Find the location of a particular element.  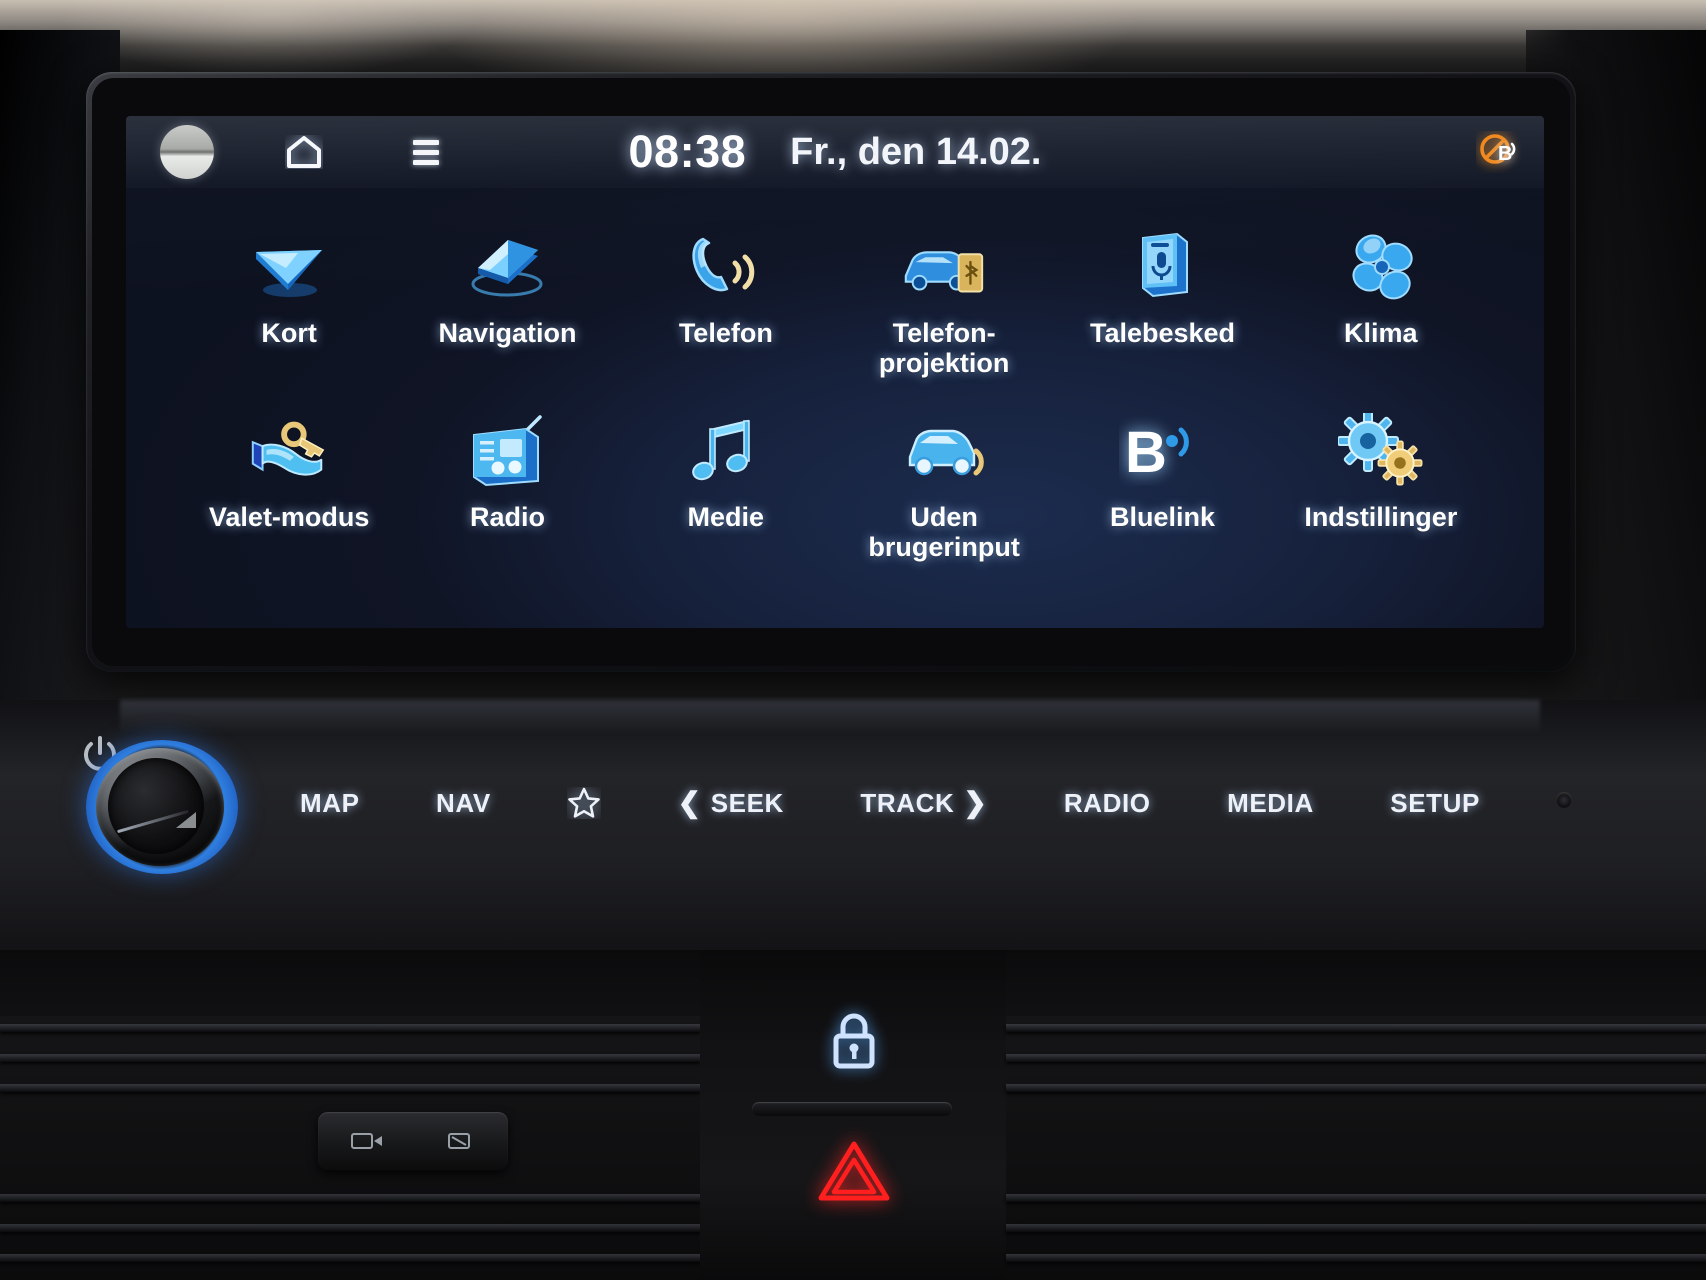

chevron-right-icon: ❯ is located at coordinates (975, 802).